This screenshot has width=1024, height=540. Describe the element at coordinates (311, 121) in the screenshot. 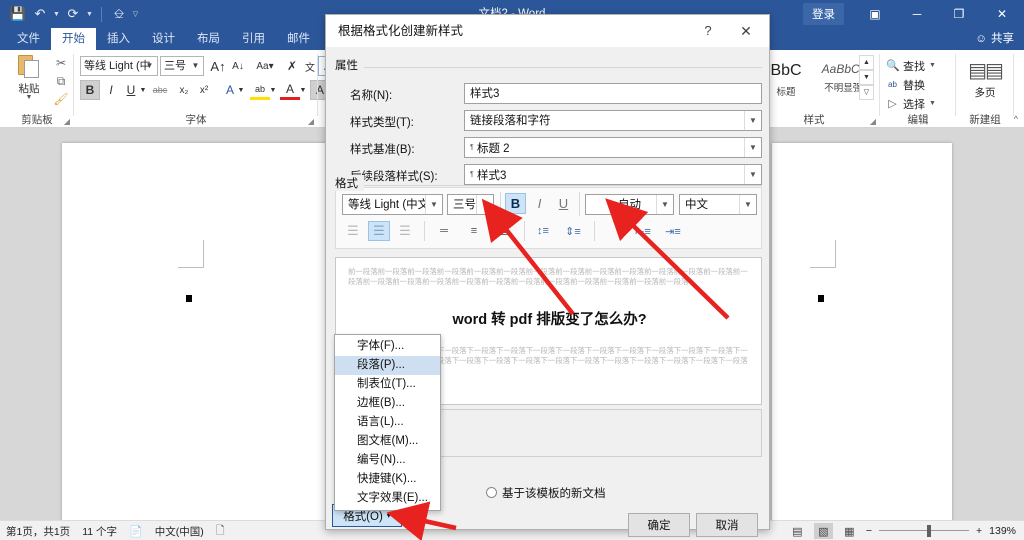

I see `font-dialog-launcher: ◢` at that location.